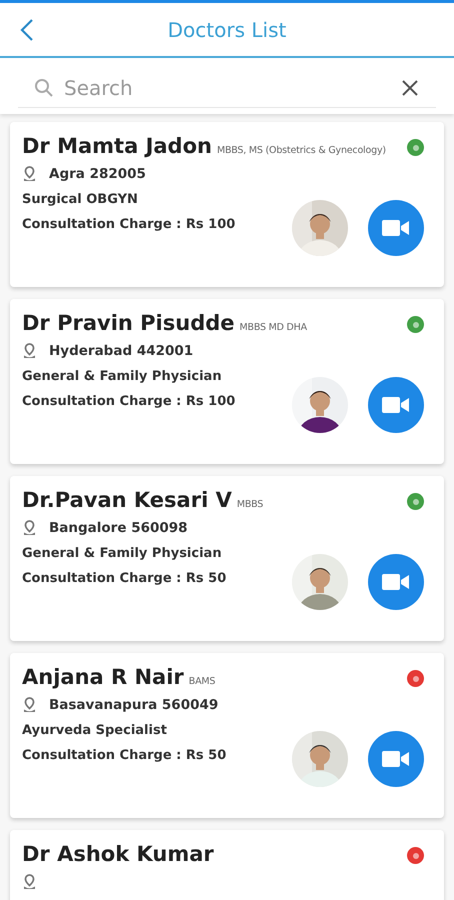  I want to click on doctor-degree: MBBS, so click(250, 504).